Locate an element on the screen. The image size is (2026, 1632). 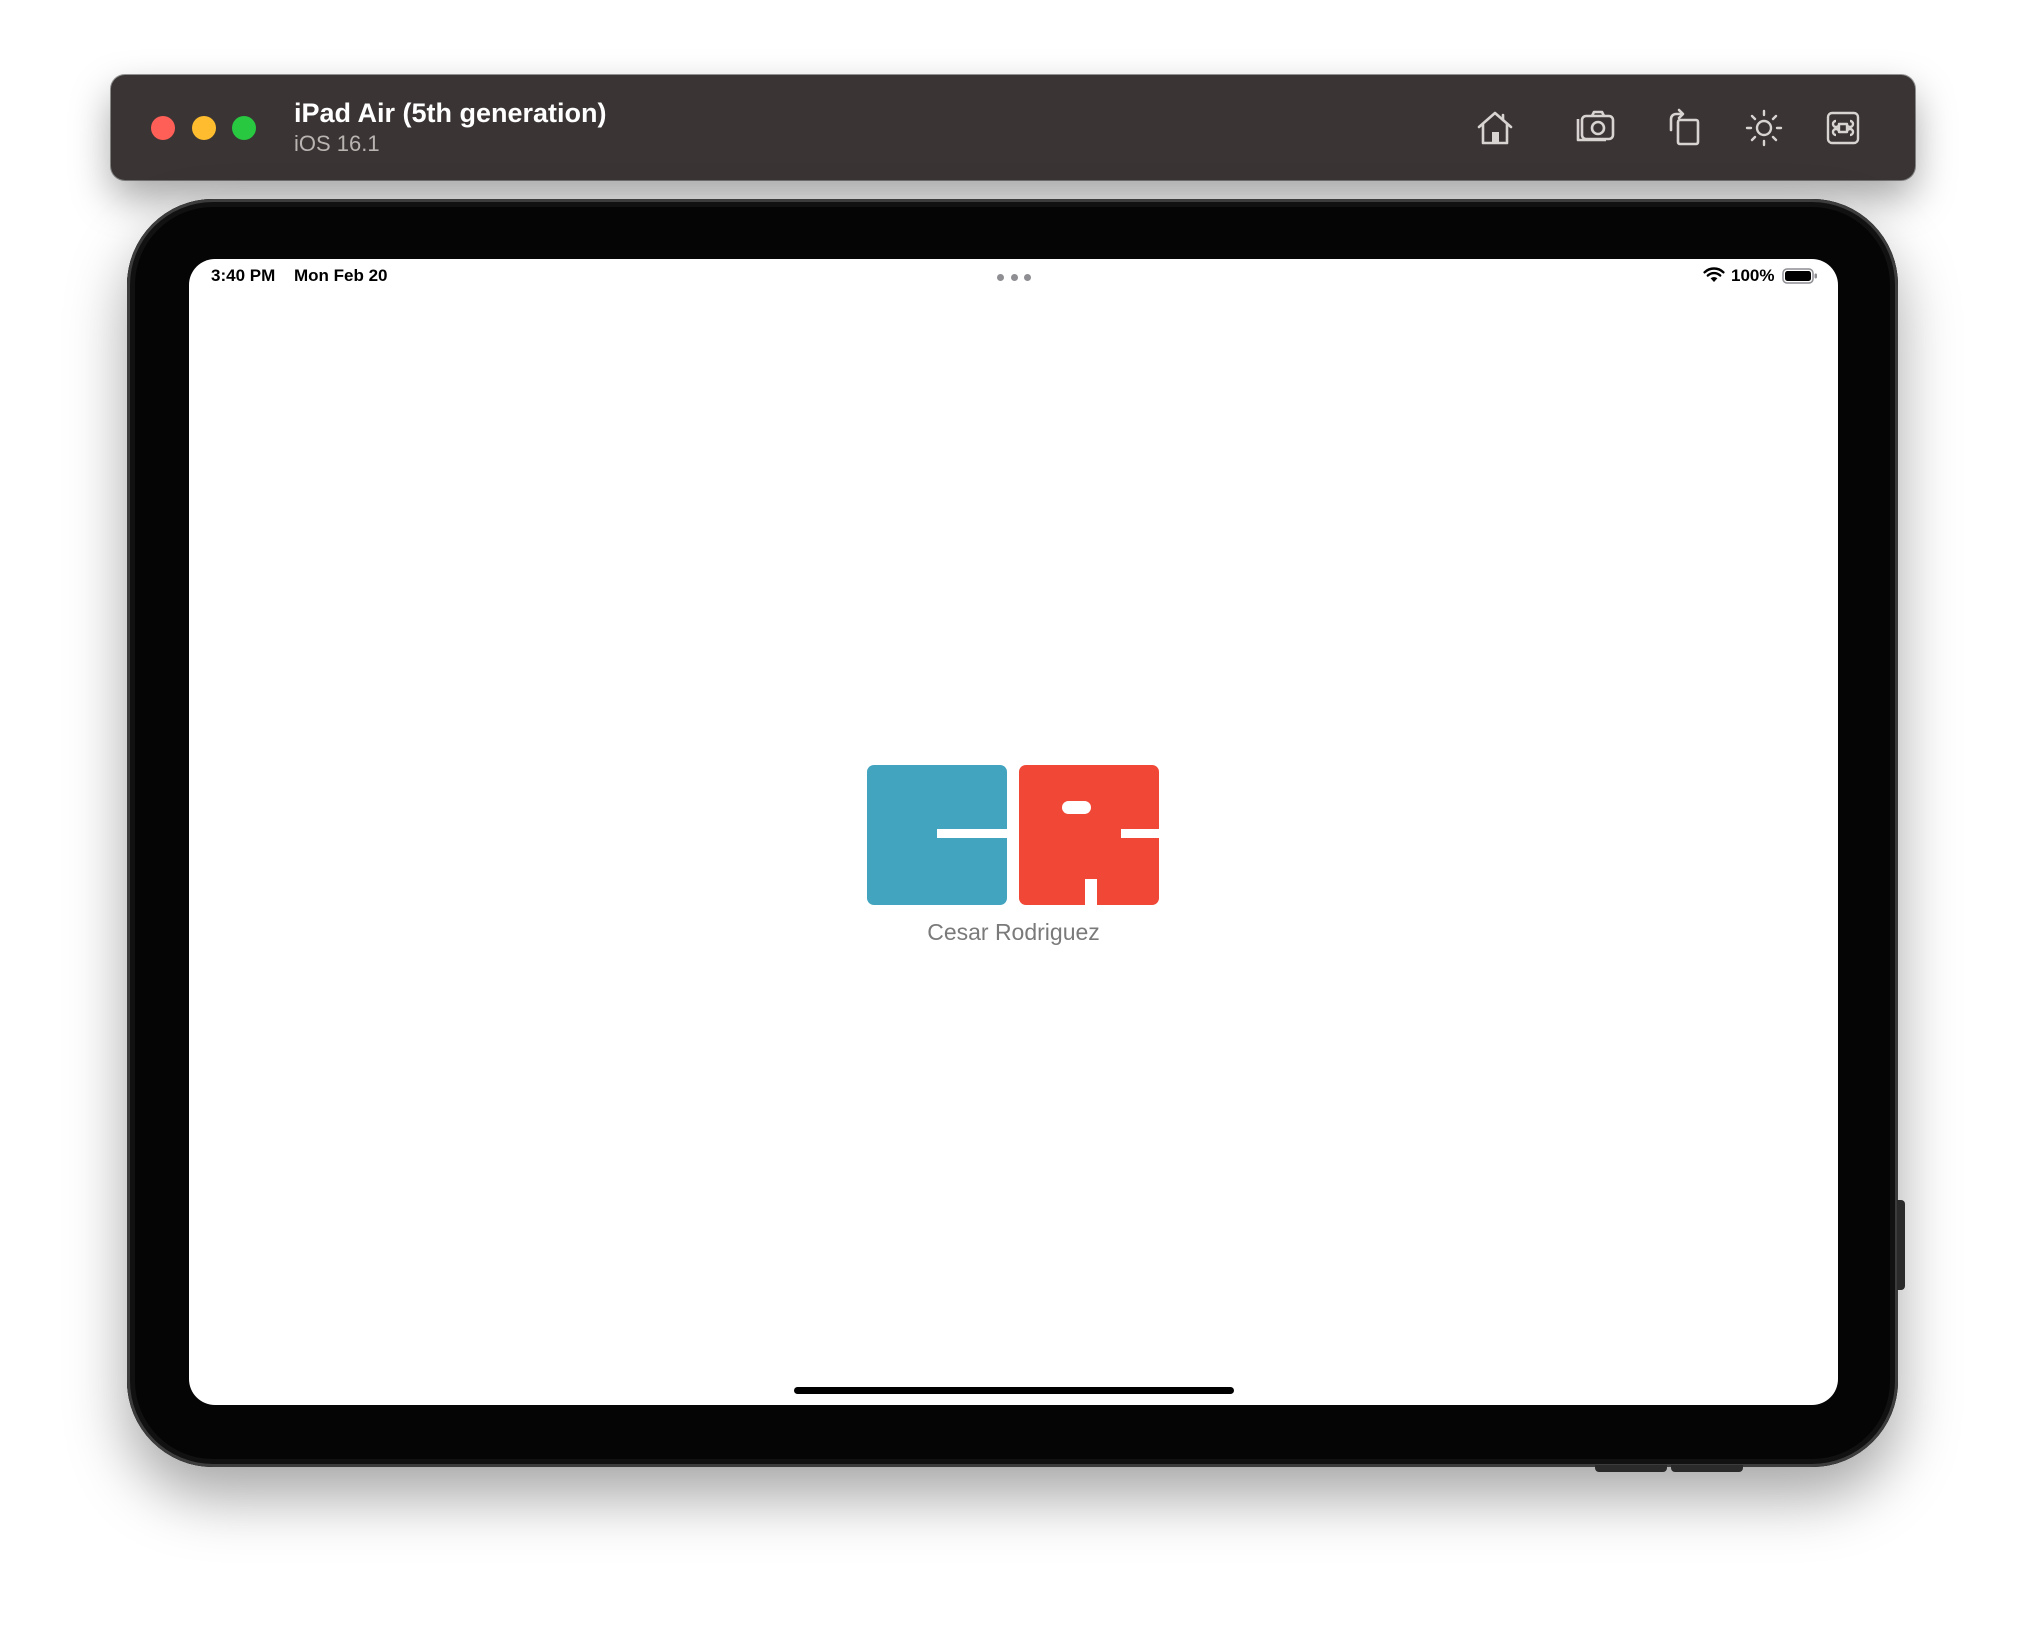
cr-logo is located at coordinates (1013, 835).